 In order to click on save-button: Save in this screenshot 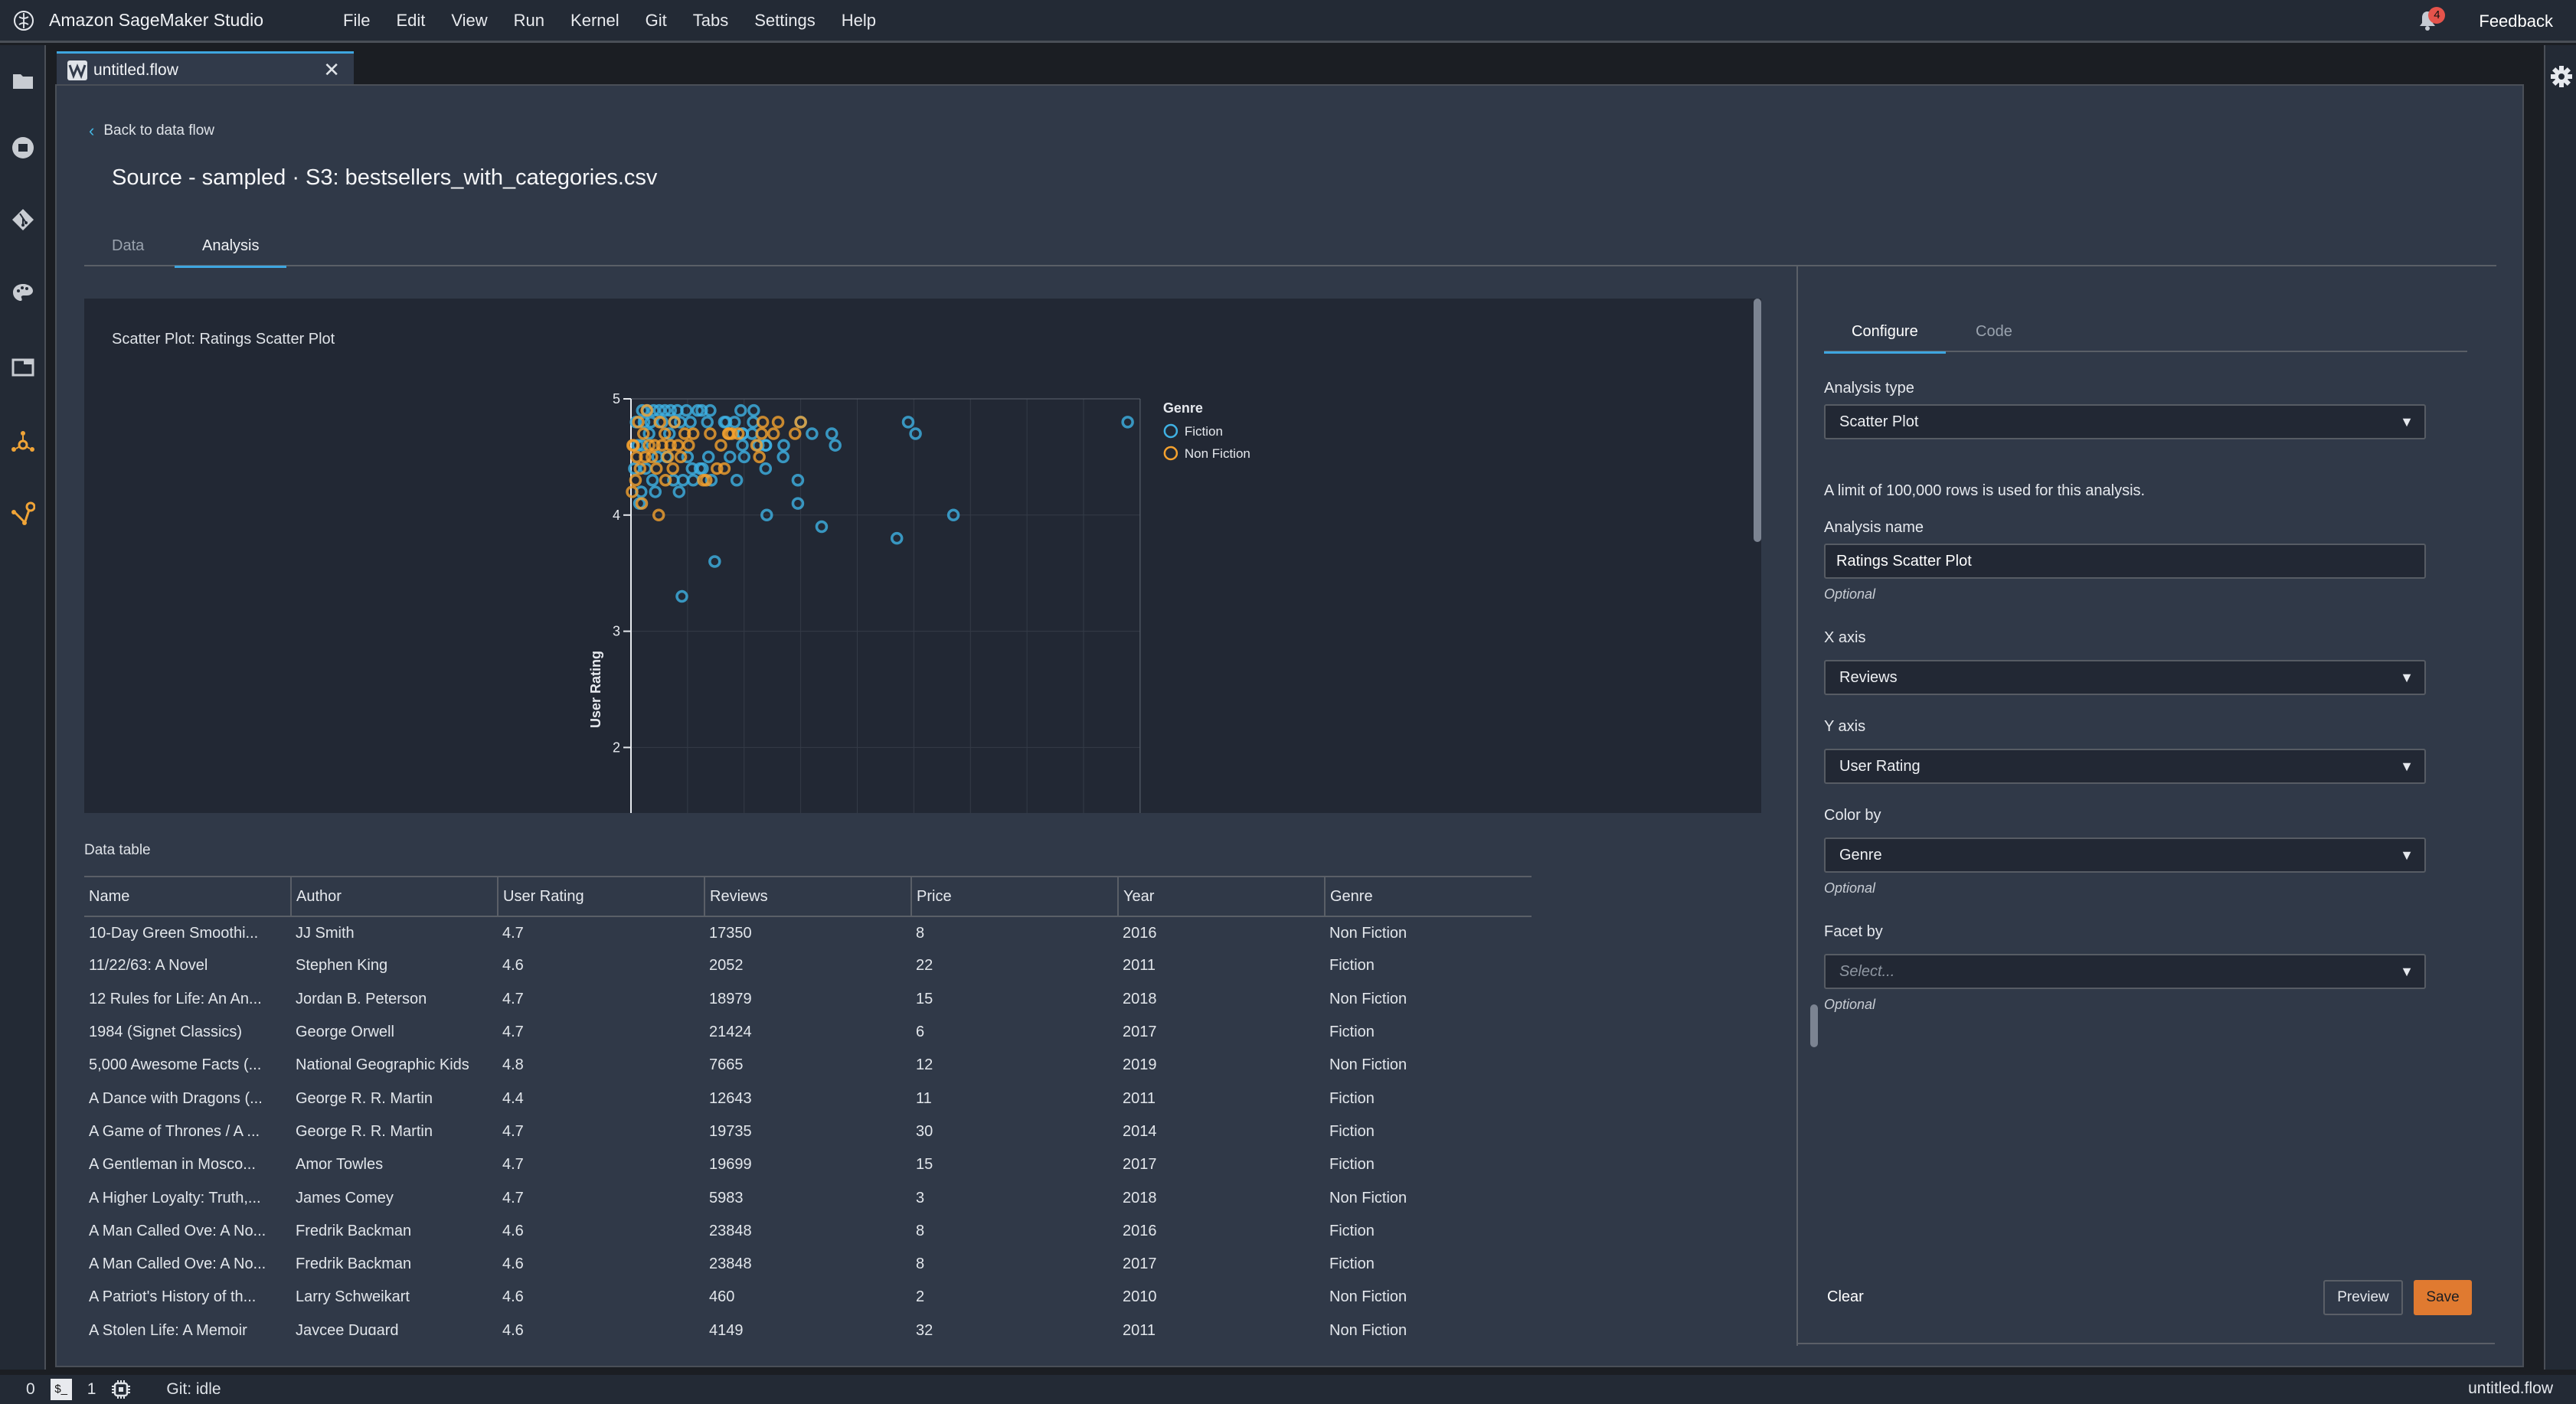, I will do `click(2443, 1298)`.